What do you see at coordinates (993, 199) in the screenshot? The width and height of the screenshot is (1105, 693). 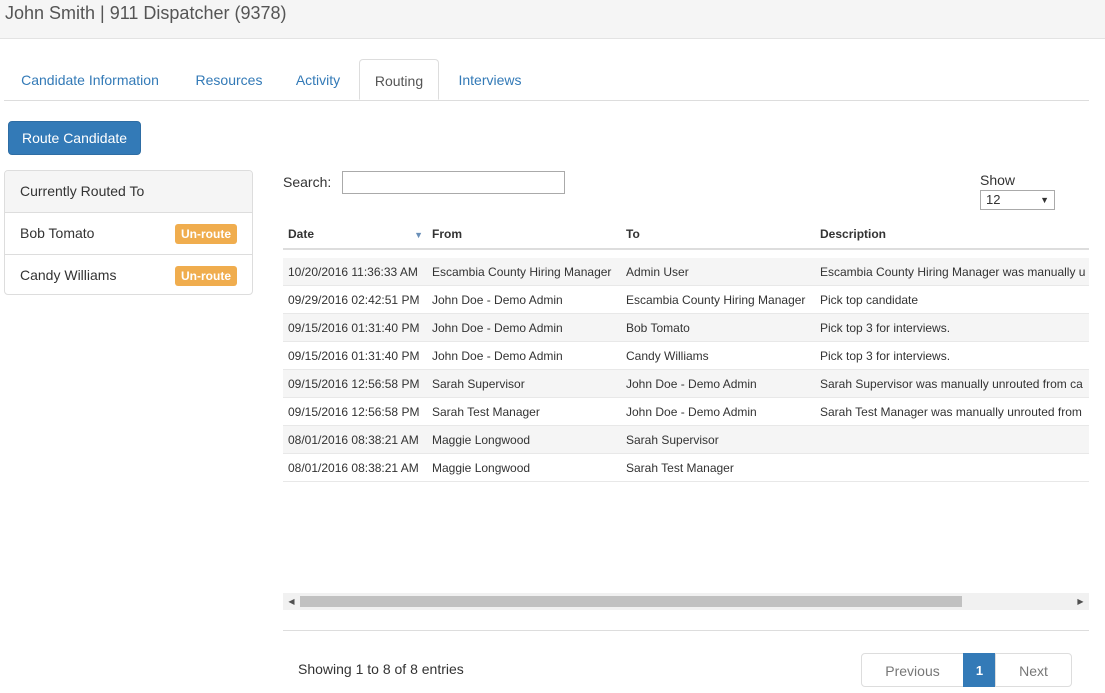 I see `page-size-value: 12` at bounding box center [993, 199].